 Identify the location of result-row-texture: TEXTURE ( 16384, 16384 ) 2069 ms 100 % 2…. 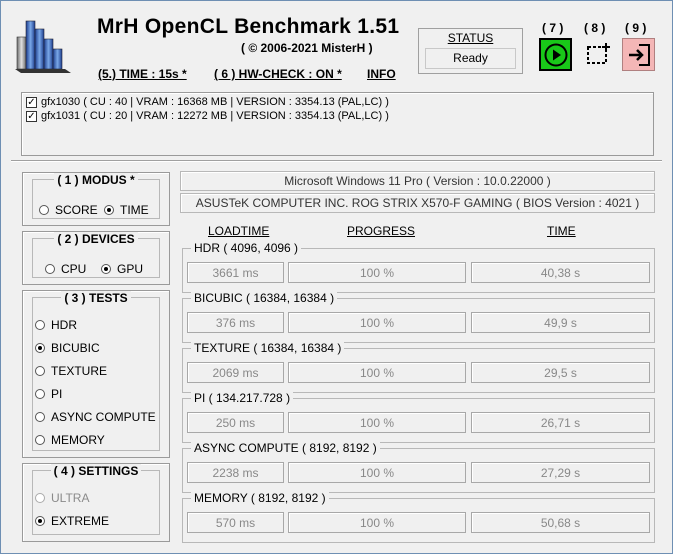
(418, 367).